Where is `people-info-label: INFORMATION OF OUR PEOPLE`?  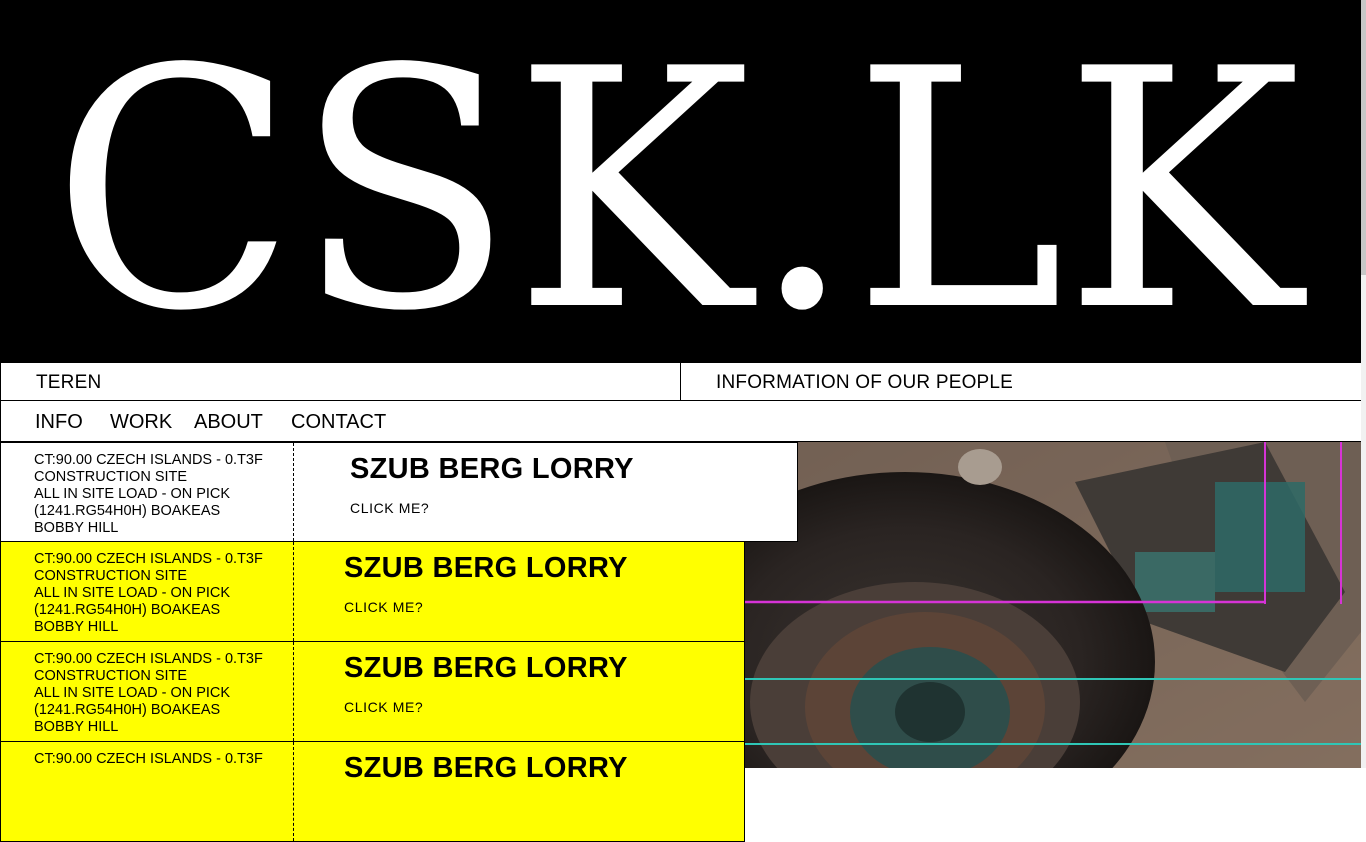
people-info-label: INFORMATION OF OUR PEOPLE is located at coordinates (865, 382).